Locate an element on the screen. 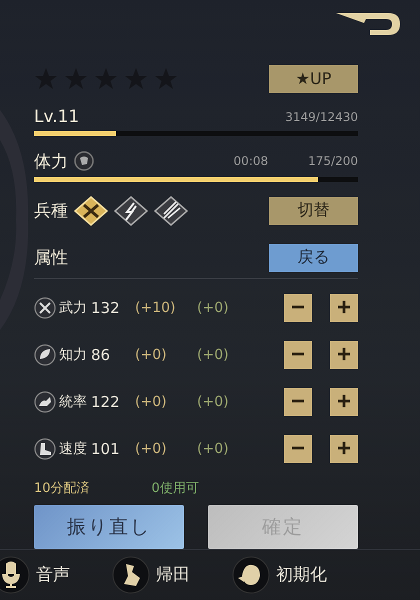  bottom-label: 帰田 is located at coordinates (173, 575).